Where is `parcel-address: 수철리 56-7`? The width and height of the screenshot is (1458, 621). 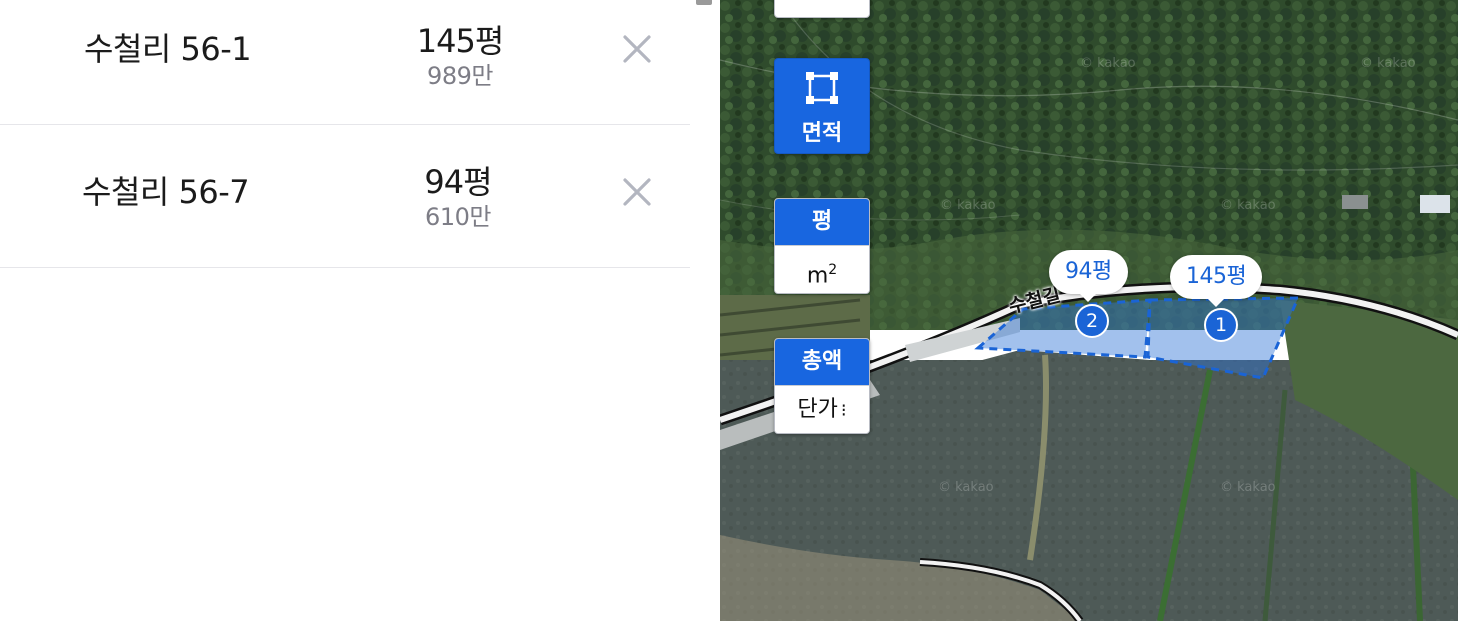
parcel-address: 수철리 56-7 is located at coordinates (166, 192).